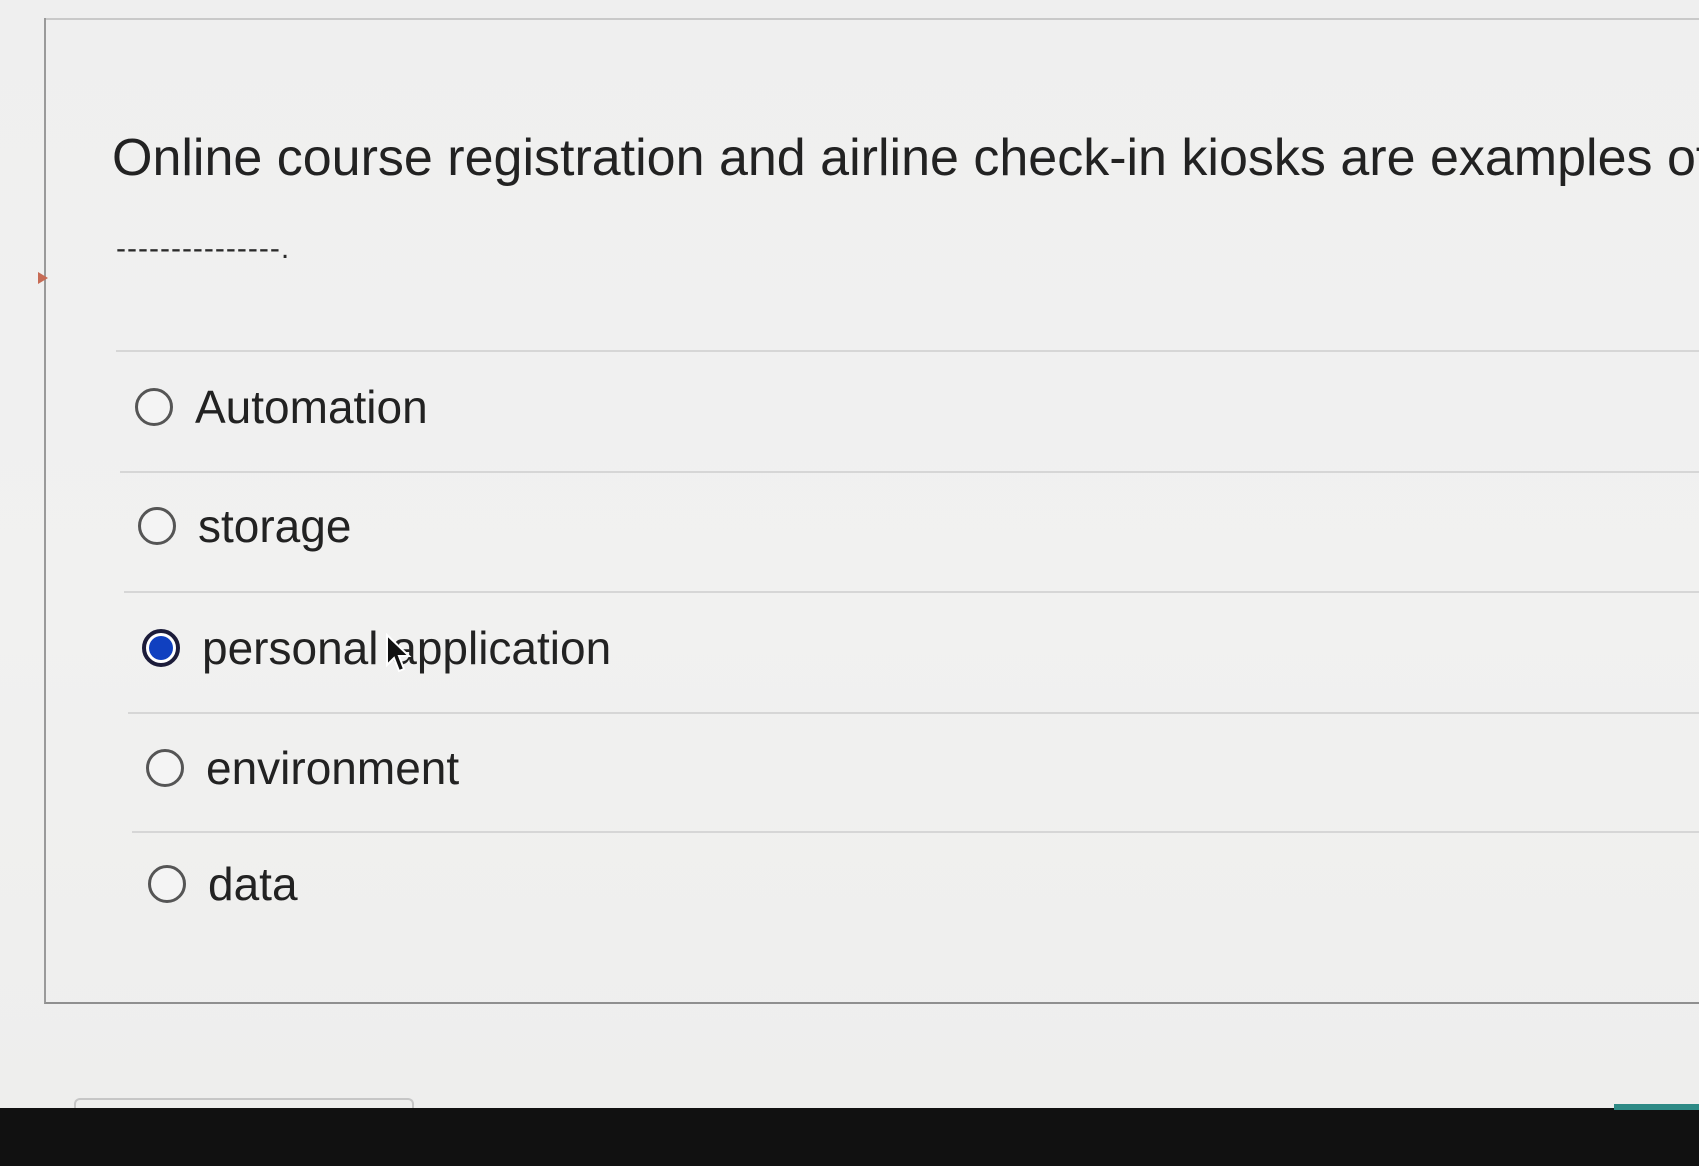 The width and height of the screenshot is (1699, 1166). Describe the element at coordinates (157, 526) in the screenshot. I see `radio-storage` at that location.